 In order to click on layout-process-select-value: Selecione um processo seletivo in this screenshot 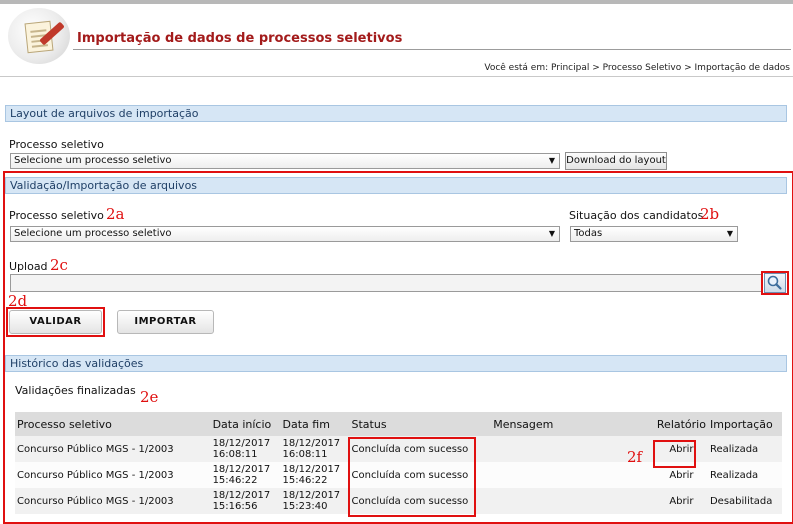, I will do `click(93, 160)`.